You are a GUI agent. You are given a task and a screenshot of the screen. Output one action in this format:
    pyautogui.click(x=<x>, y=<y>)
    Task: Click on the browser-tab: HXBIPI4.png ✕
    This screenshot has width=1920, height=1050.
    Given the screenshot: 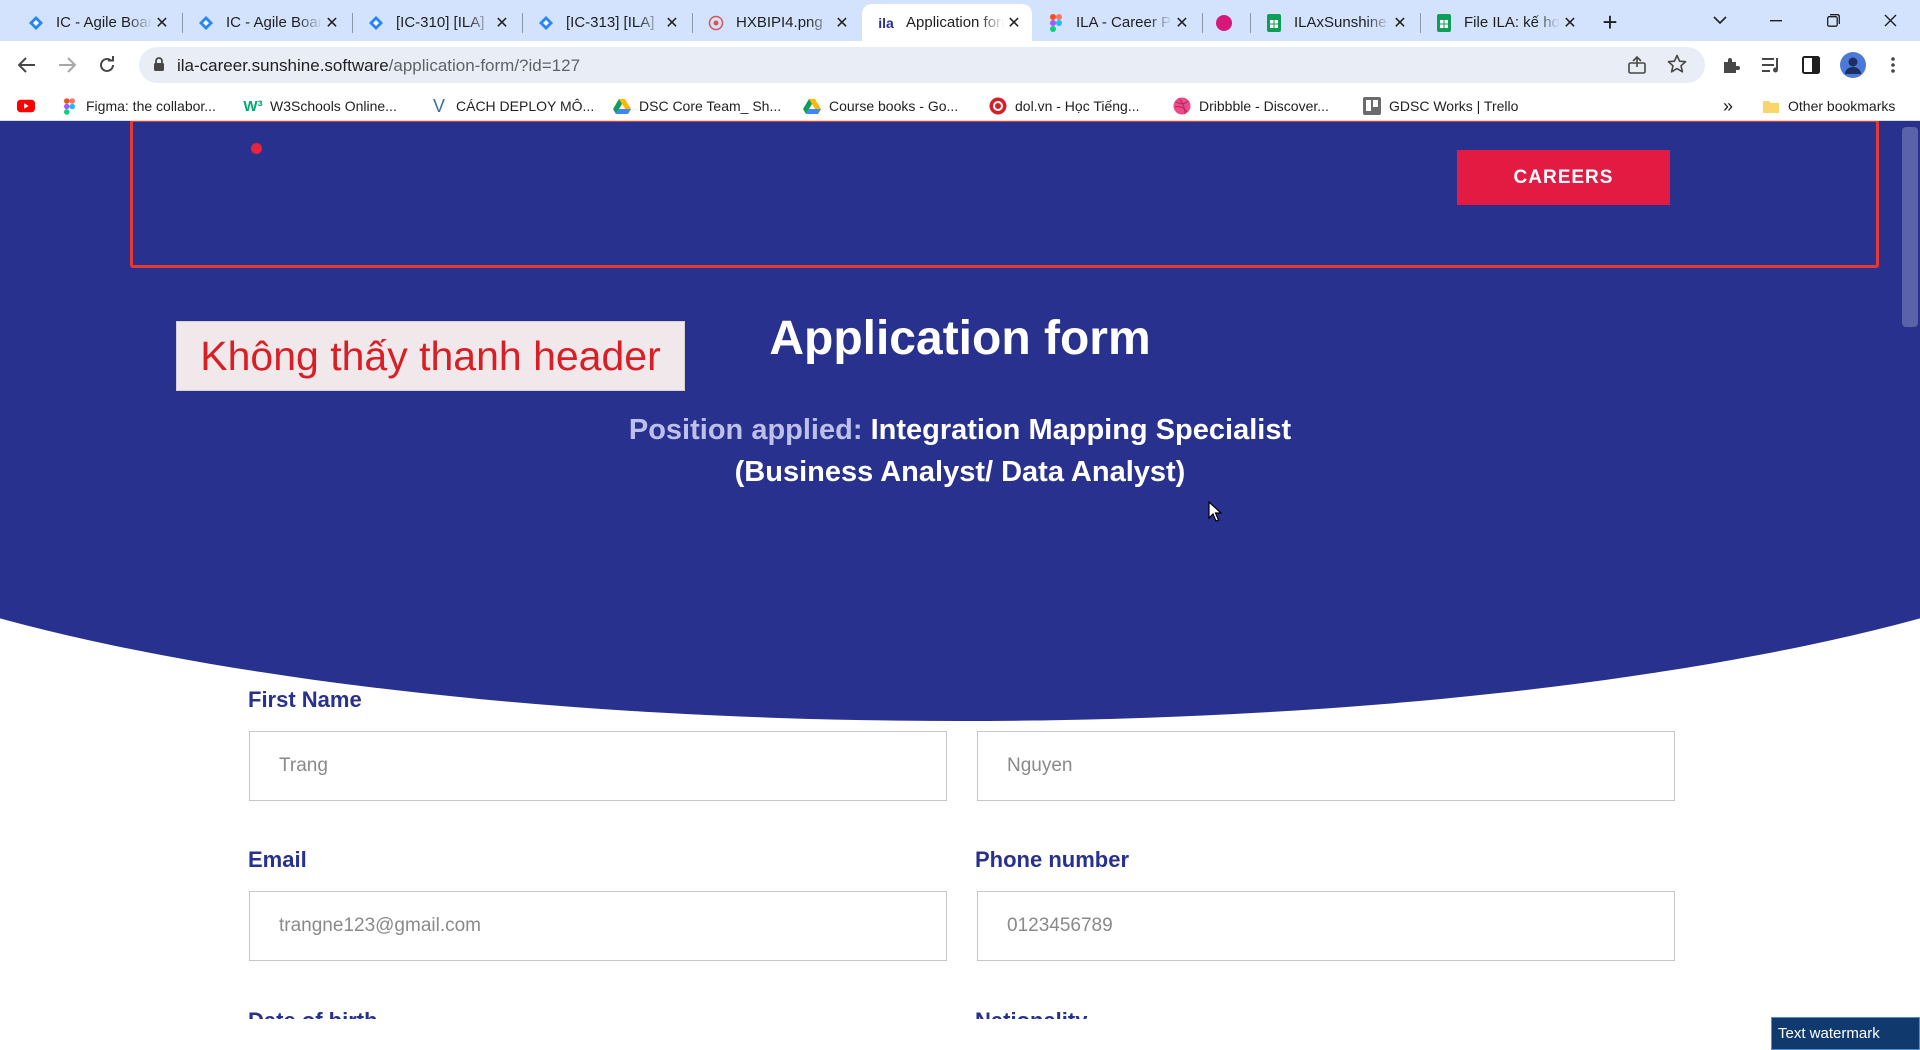 What is the action you would take?
    pyautogui.click(x=776, y=22)
    